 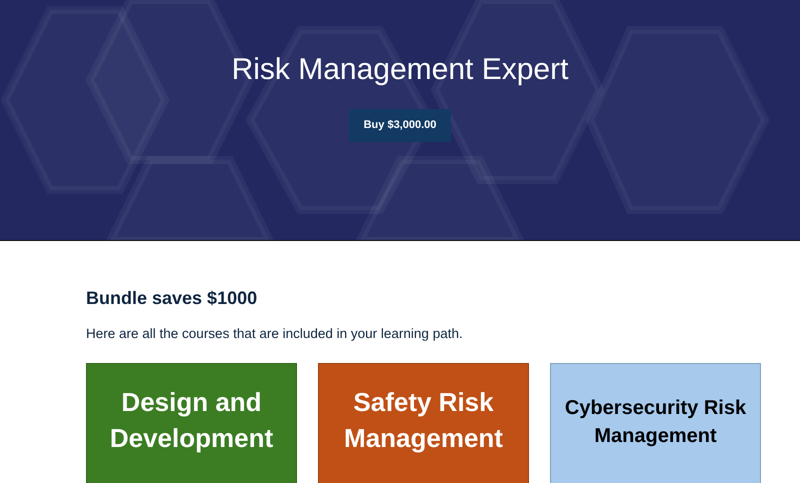 I want to click on course-title: Safety Risk Management, so click(x=423, y=421).